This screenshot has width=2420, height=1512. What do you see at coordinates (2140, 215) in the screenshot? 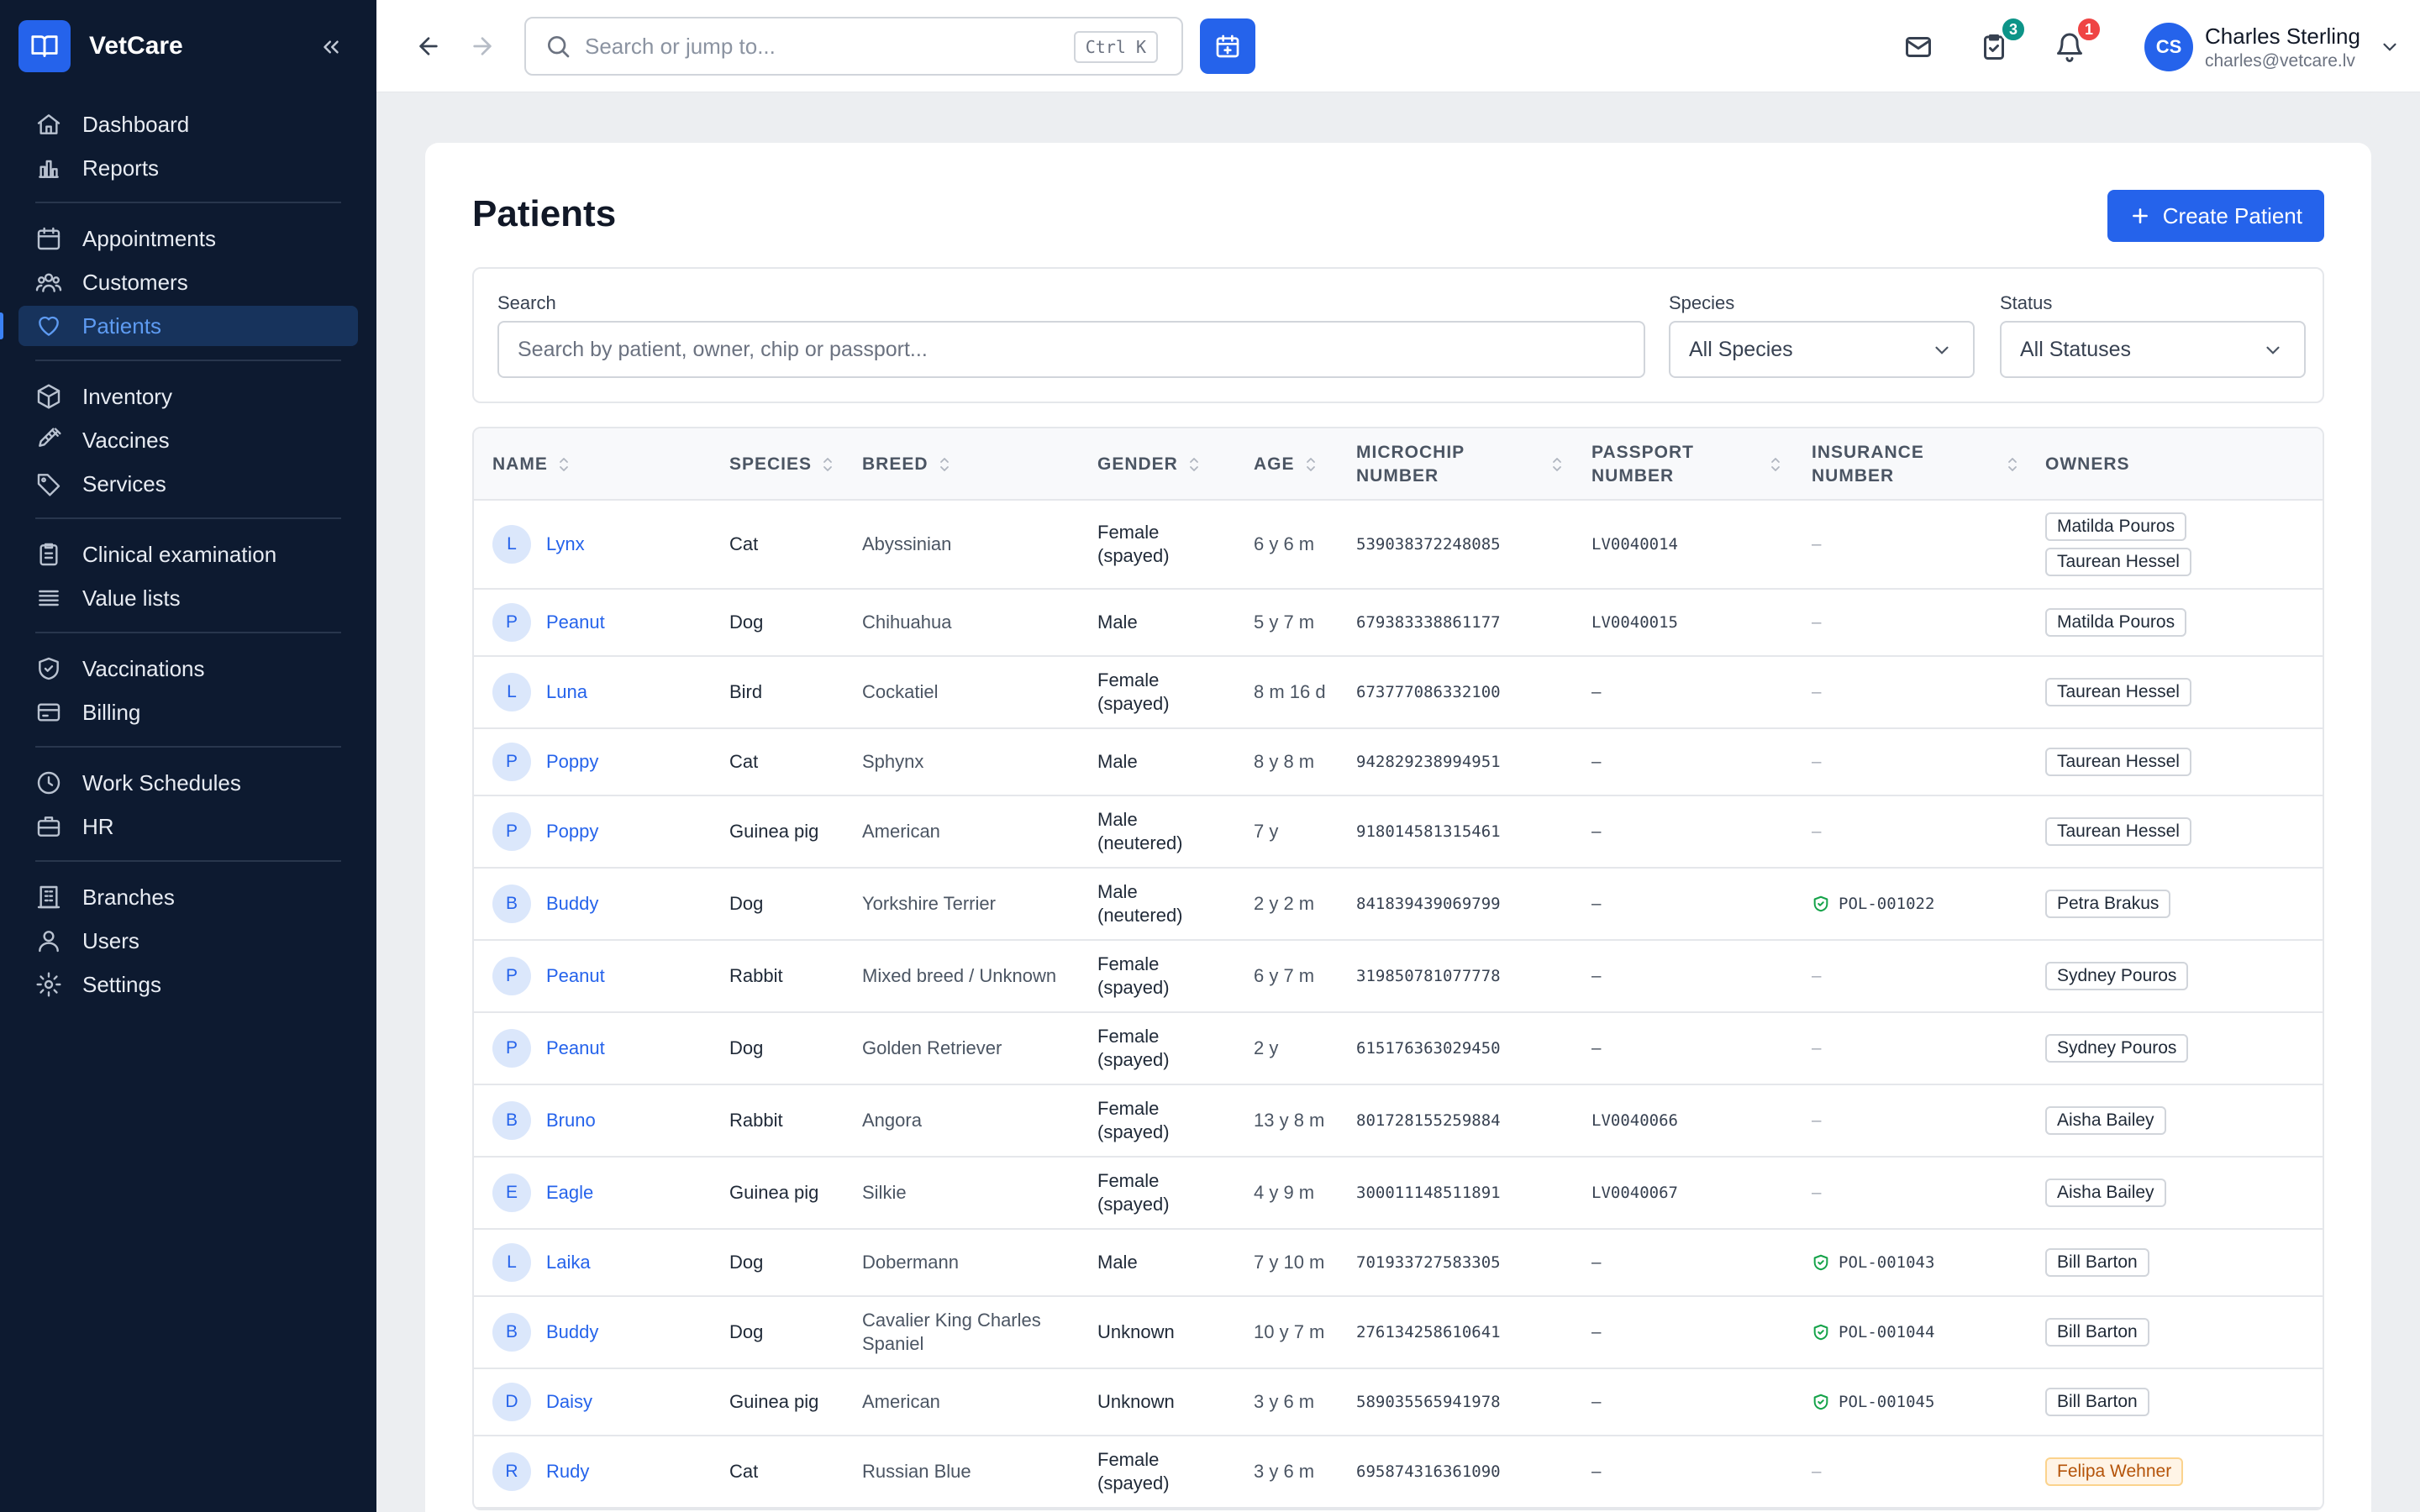
I see `plus-icon` at bounding box center [2140, 215].